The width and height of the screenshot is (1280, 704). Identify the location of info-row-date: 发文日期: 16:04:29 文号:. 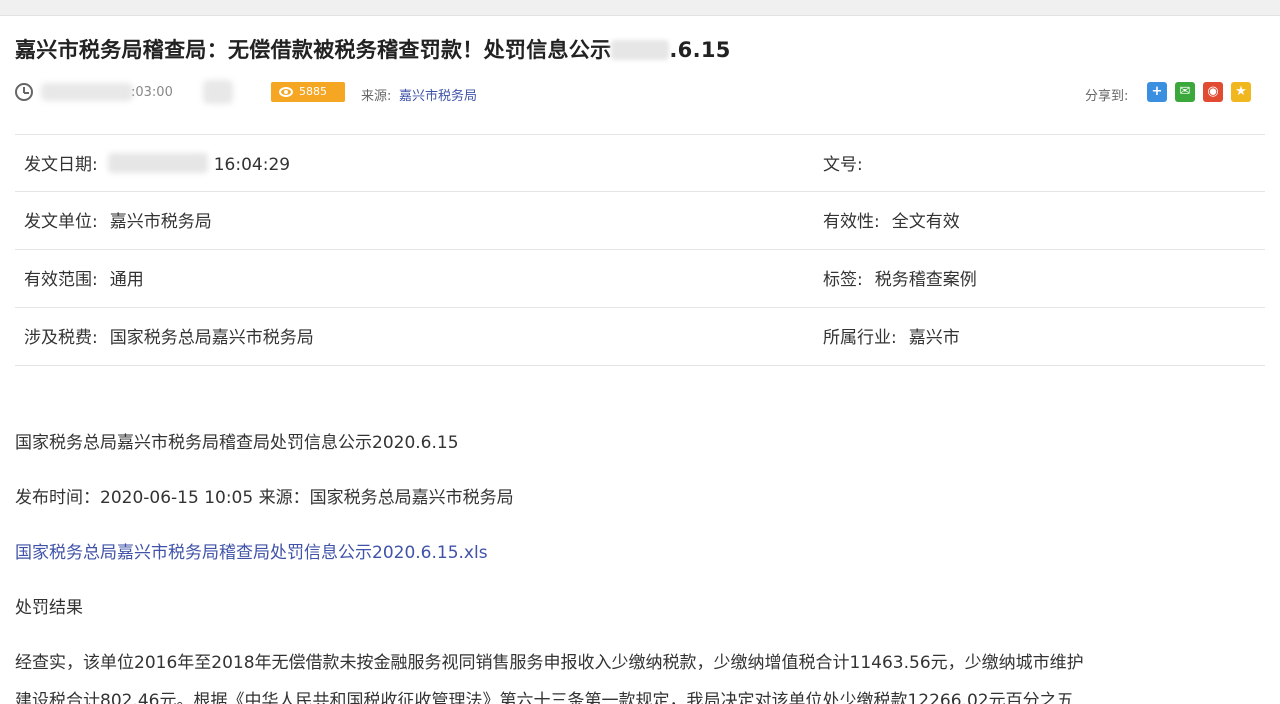
(640, 163).